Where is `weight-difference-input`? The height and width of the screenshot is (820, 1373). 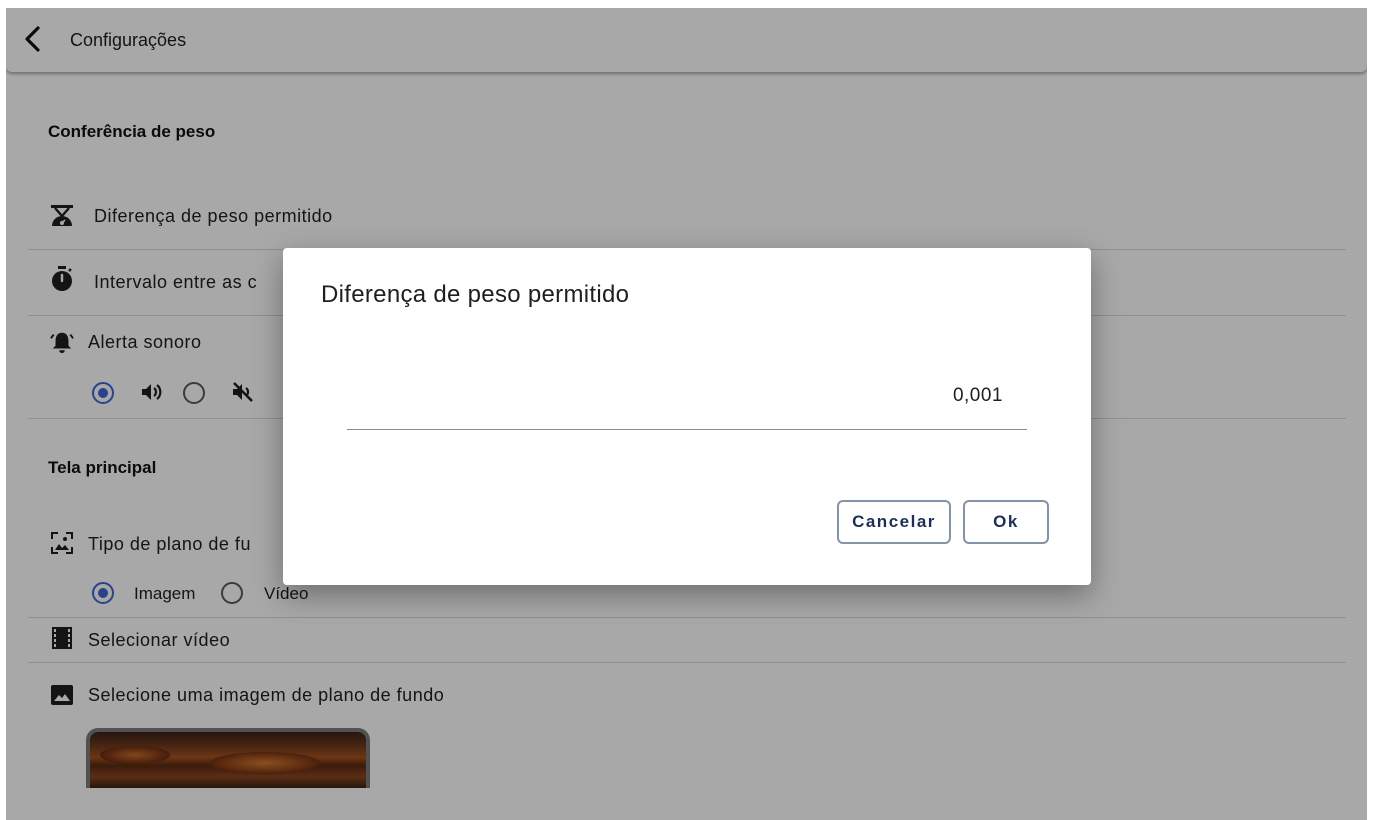
weight-difference-input is located at coordinates (675, 396).